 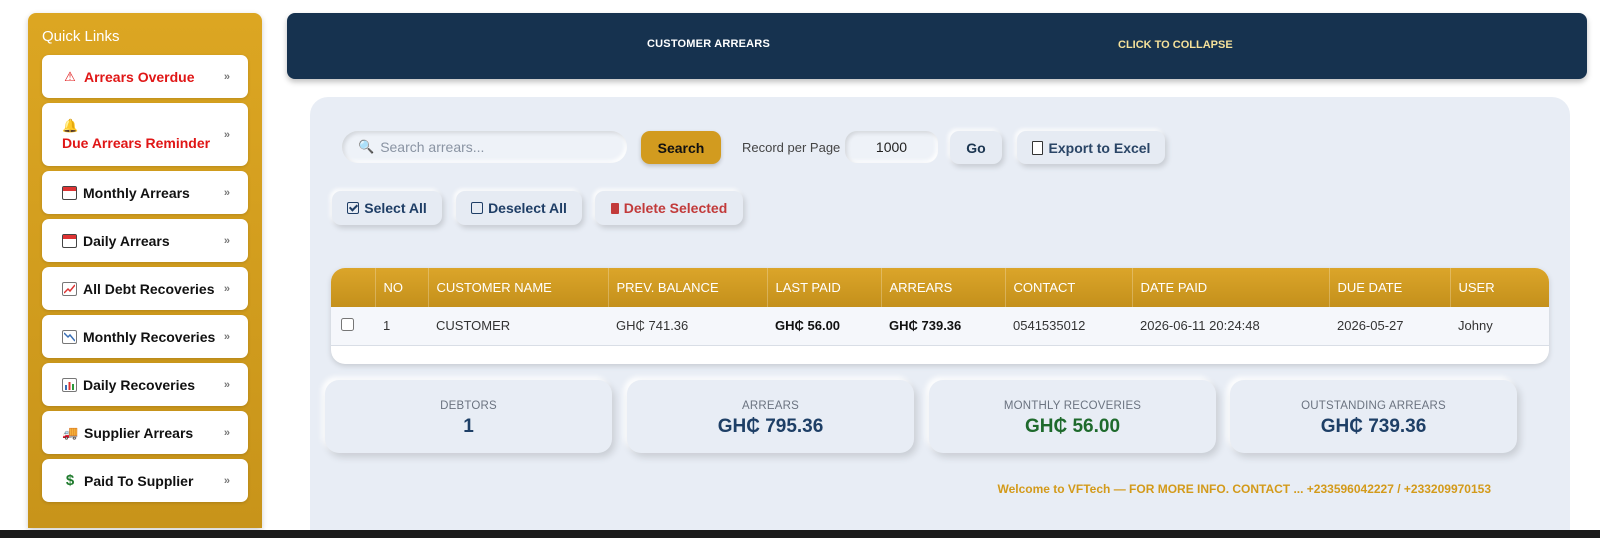 What do you see at coordinates (69, 288) in the screenshot?
I see `chart-up-icon` at bounding box center [69, 288].